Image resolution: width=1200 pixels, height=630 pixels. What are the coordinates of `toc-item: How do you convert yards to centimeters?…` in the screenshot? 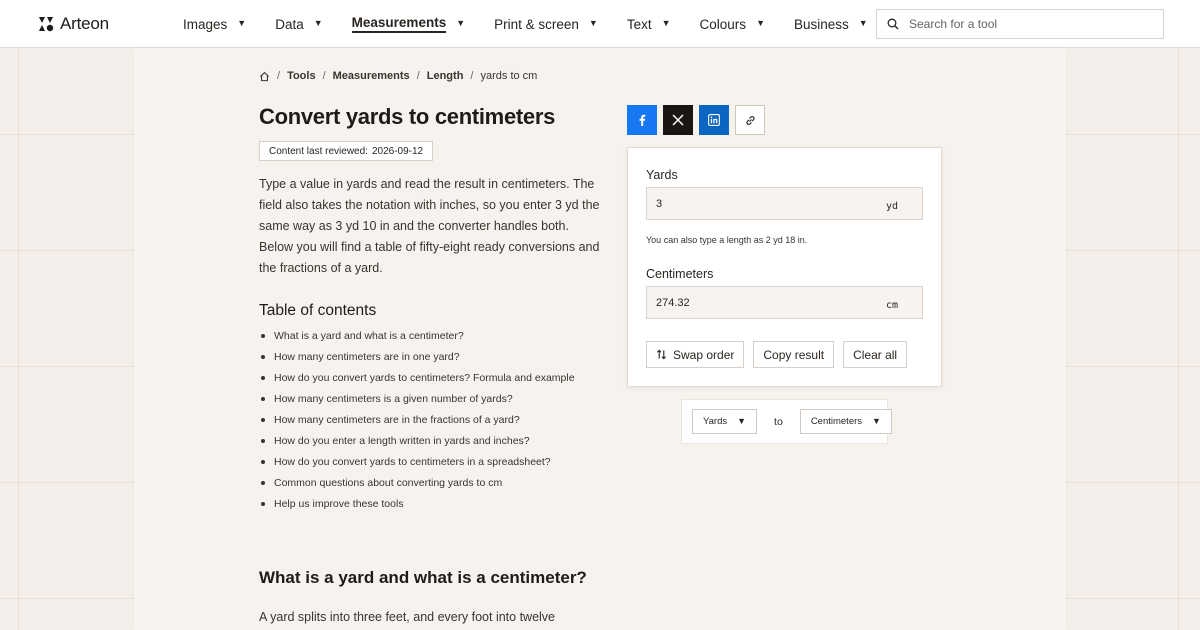 It's located at (439, 380).